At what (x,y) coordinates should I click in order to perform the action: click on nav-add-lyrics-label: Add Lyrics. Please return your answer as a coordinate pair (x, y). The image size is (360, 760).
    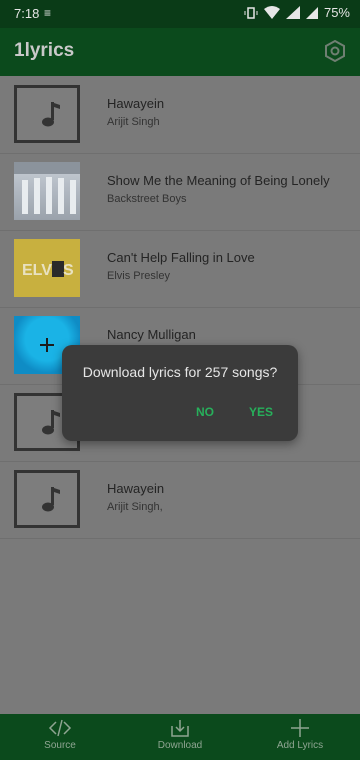
    Looking at the image, I should click on (300, 745).